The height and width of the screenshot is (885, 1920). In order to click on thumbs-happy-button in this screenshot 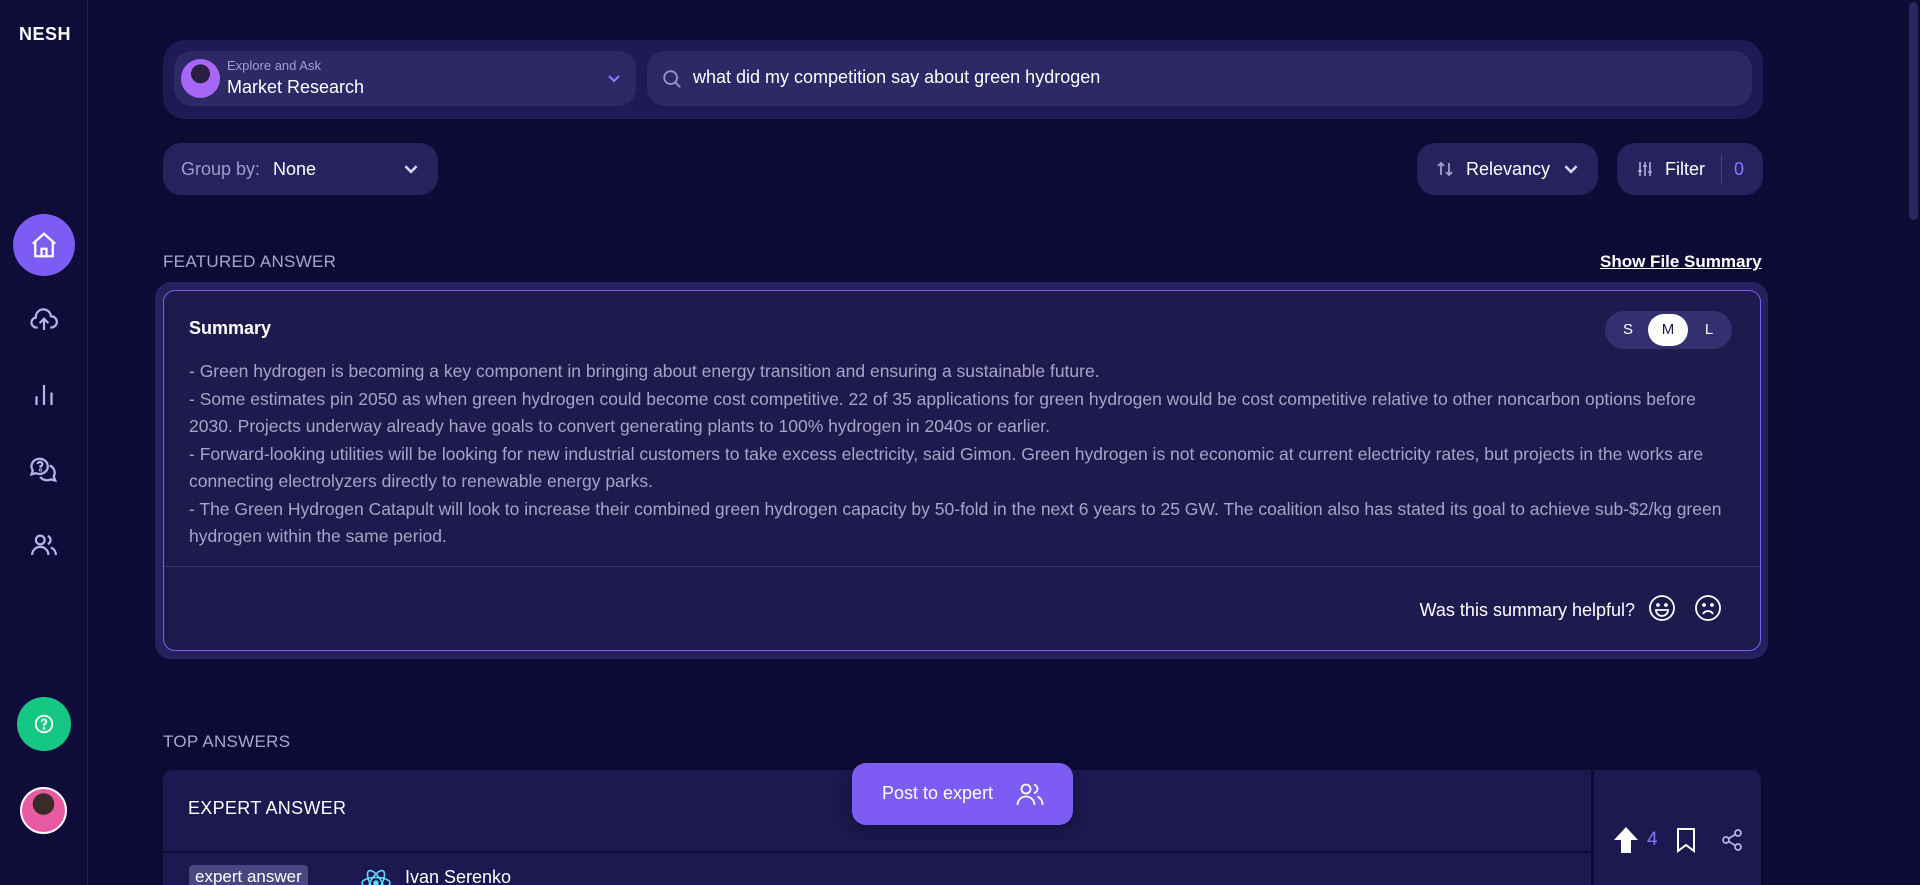, I will do `click(1662, 608)`.